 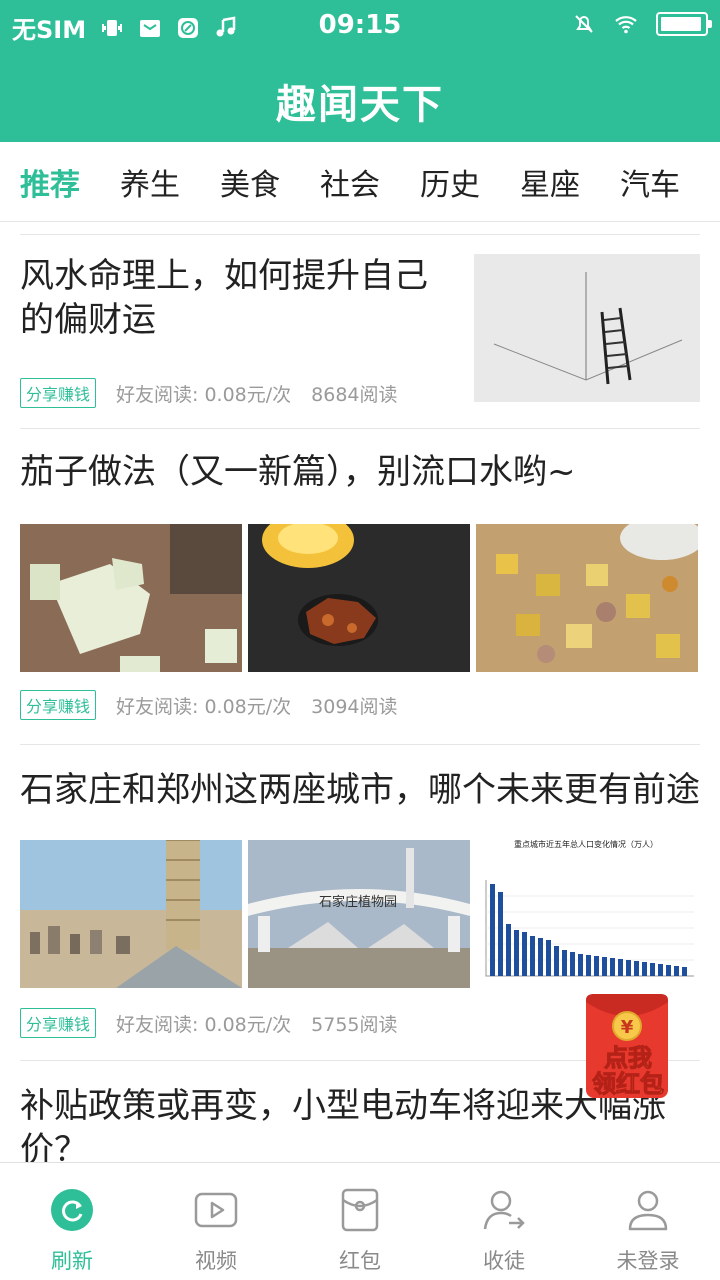 I want to click on status-bar: 无SIM 09:15, so click(x=360, y=26).